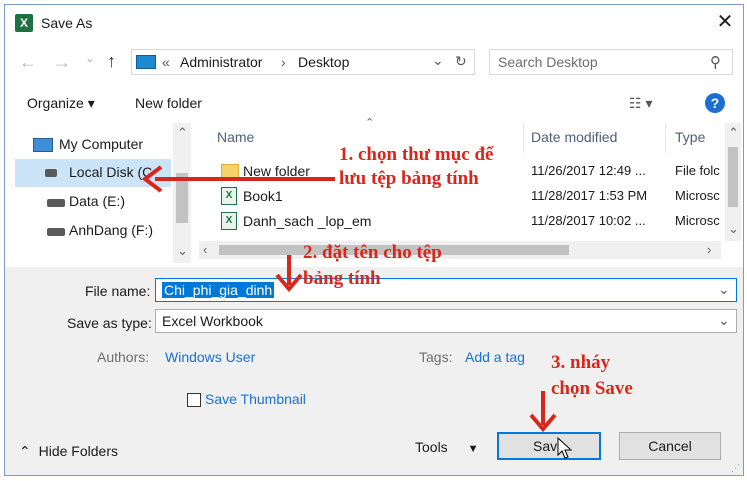 The image size is (747, 481). I want to click on forward-arrow-icon: →, so click(62, 62).